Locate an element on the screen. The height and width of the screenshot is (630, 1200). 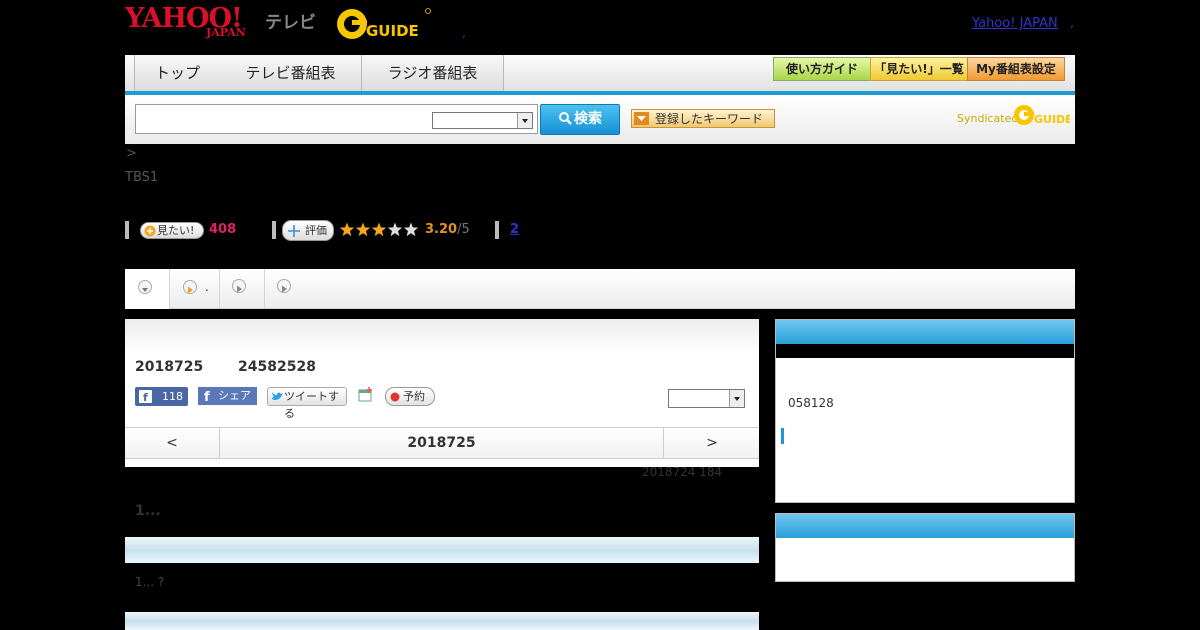
prev-date-button: < is located at coordinates (172, 443).